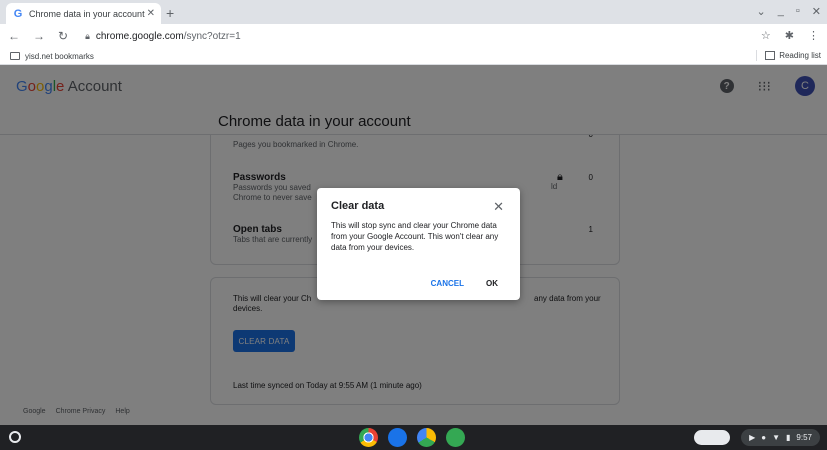 This screenshot has width=827, height=450. Describe the element at coordinates (63, 36) in the screenshot. I see `reload-icon: ↻` at that location.